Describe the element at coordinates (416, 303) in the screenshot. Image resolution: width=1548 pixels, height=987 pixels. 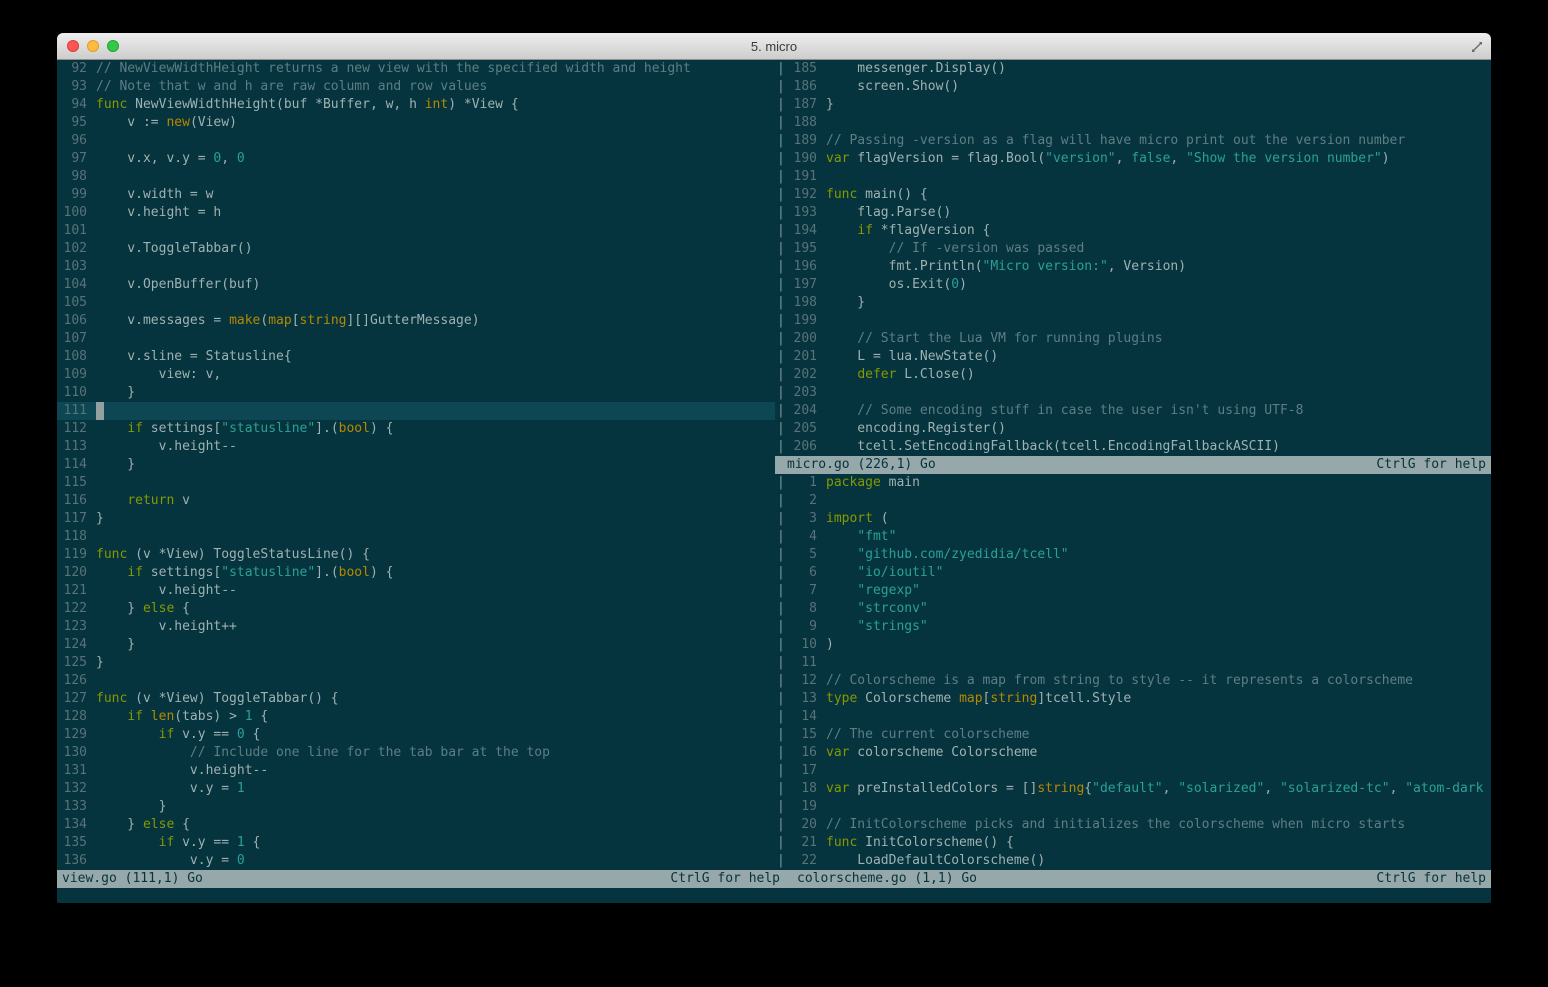
I see `code-line: 105` at that location.